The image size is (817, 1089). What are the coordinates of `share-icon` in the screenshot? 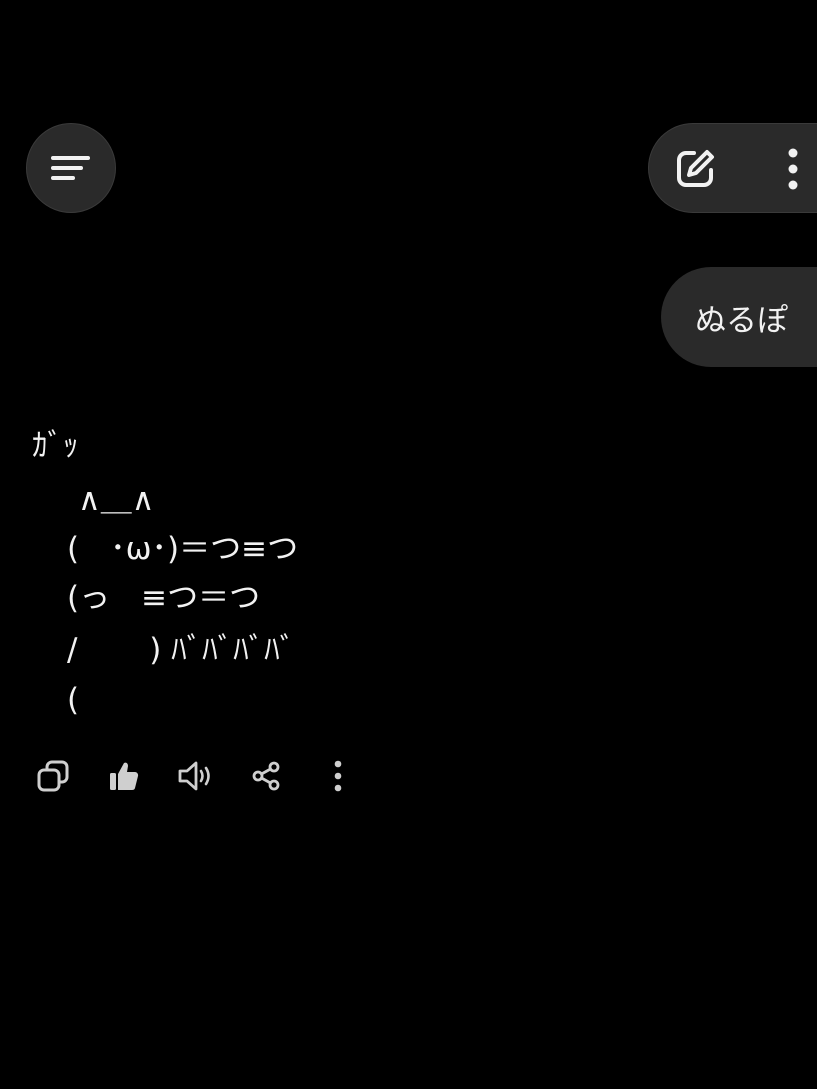 It's located at (266, 776).